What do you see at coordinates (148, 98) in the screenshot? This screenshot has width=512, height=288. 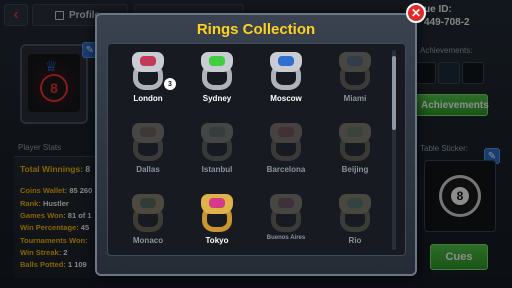 I see `ring-name: London` at bounding box center [148, 98].